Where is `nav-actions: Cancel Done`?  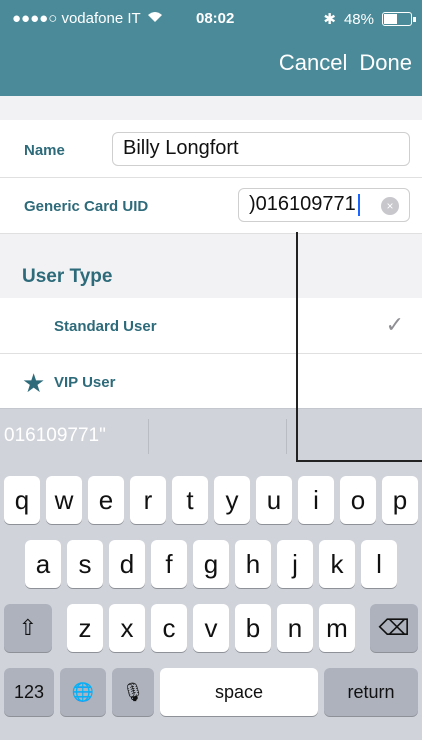 nav-actions: Cancel Done is located at coordinates (345, 63).